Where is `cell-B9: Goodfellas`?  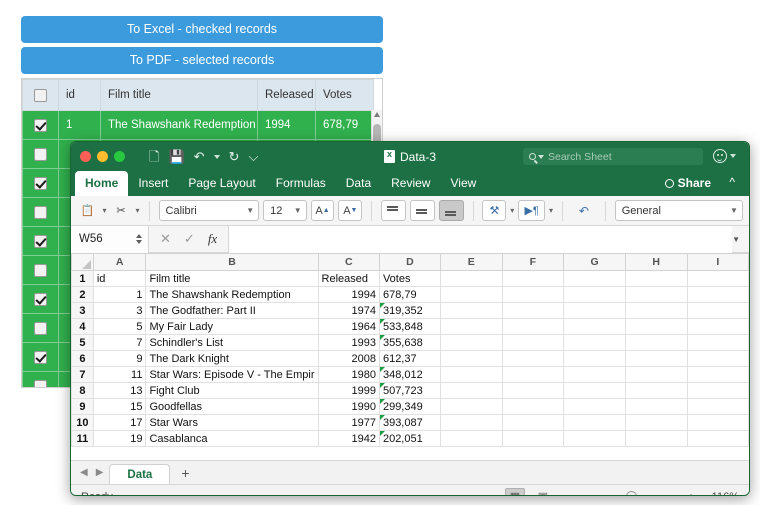
cell-B9: Goodfellas is located at coordinates (232, 406).